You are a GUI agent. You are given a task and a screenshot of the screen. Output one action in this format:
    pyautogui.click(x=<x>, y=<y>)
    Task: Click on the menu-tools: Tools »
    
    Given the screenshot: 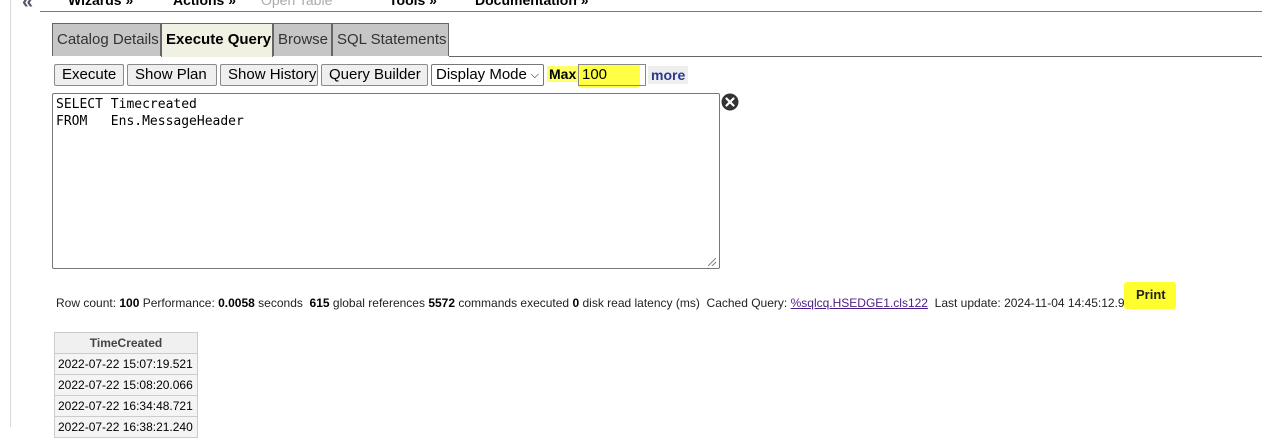 What is the action you would take?
    pyautogui.click(x=413, y=4)
    